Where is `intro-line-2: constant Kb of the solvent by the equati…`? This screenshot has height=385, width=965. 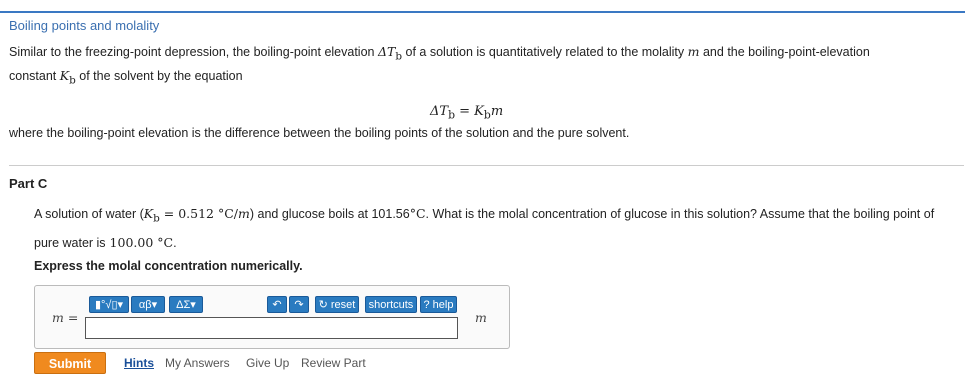 intro-line-2: constant Kb of the solvent by the equati… is located at coordinates (126, 78).